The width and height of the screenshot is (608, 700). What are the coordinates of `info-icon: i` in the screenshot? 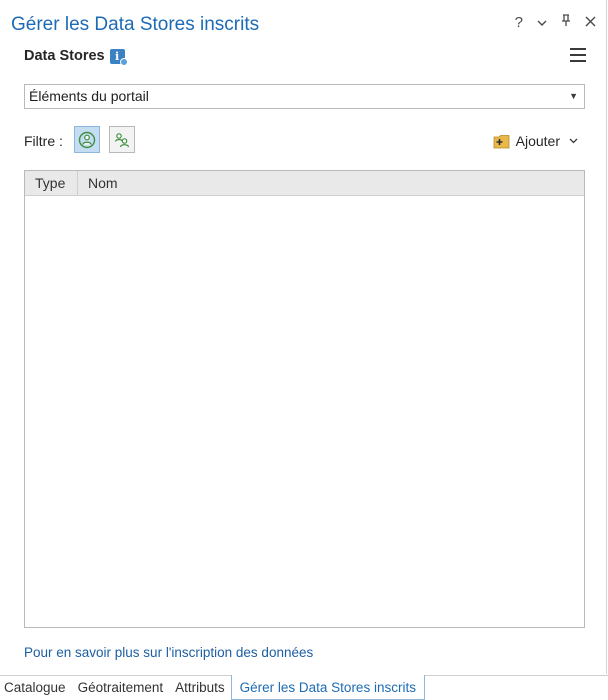 It's located at (118, 57).